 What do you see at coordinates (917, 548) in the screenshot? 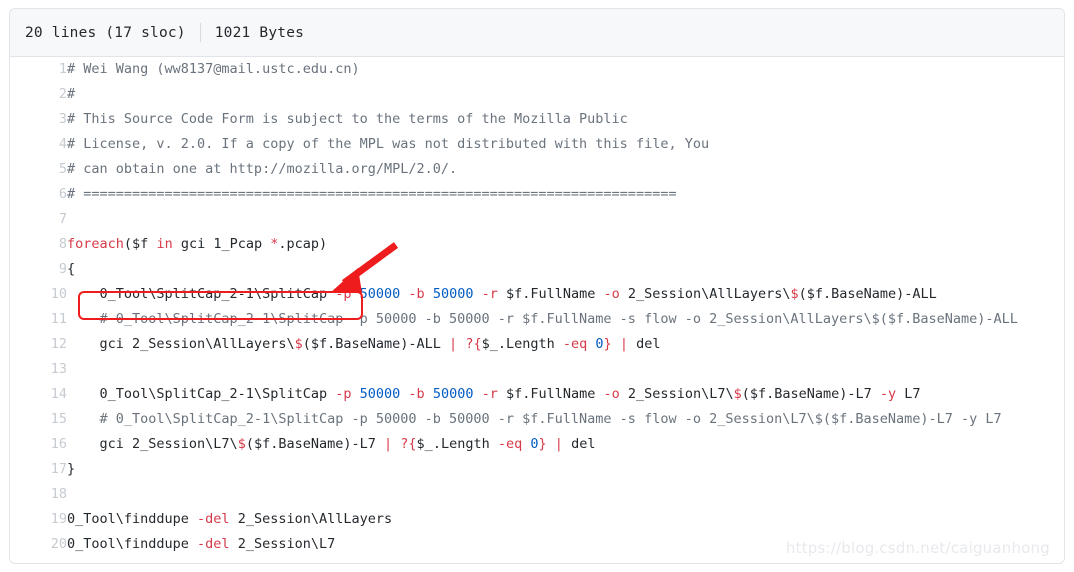
I see `site-watermark: https://blog.csdn.net/caiguanhong` at bounding box center [917, 548].